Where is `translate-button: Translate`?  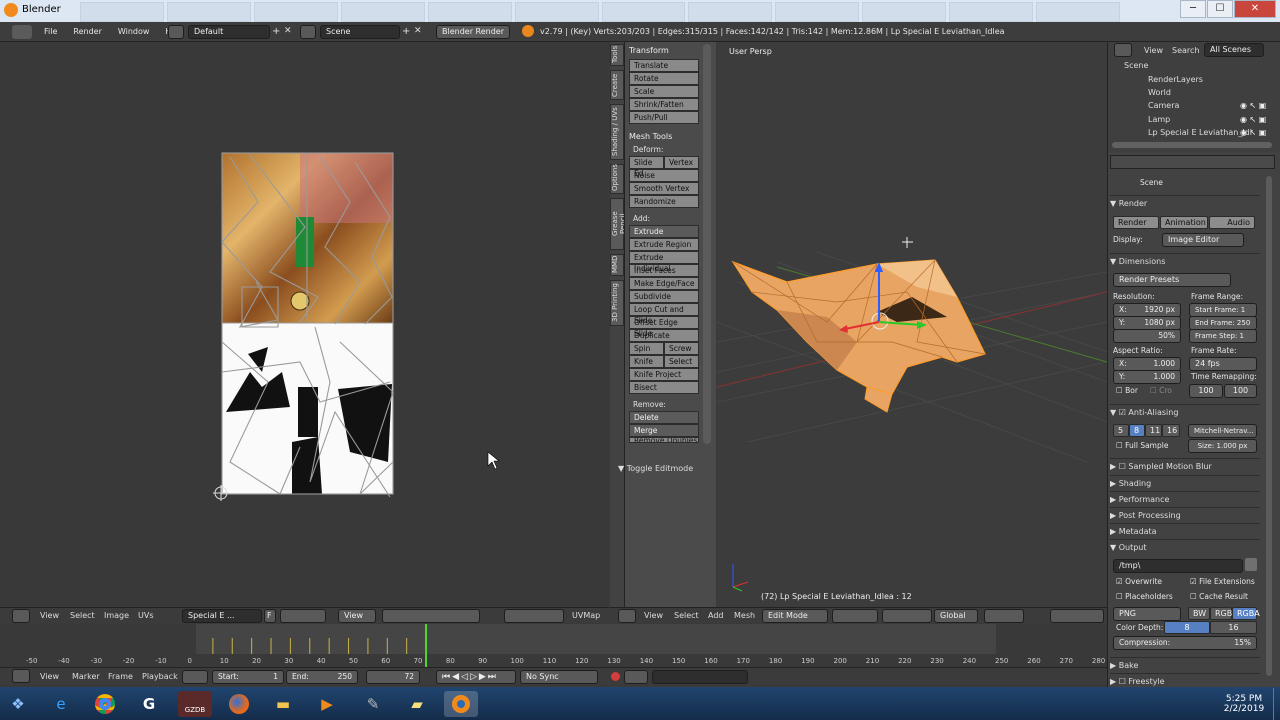 translate-button: Translate is located at coordinates (664, 65).